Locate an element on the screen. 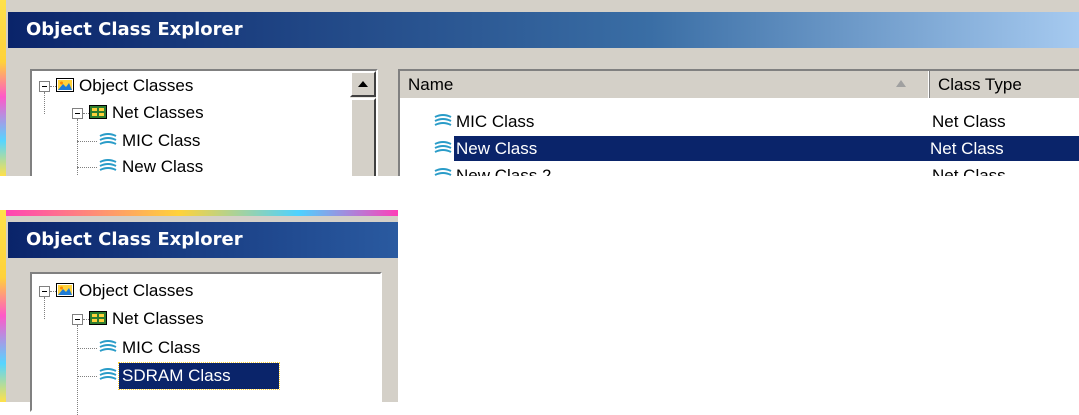 The width and height of the screenshot is (1079, 415). column-header-label: Name is located at coordinates (431, 84).